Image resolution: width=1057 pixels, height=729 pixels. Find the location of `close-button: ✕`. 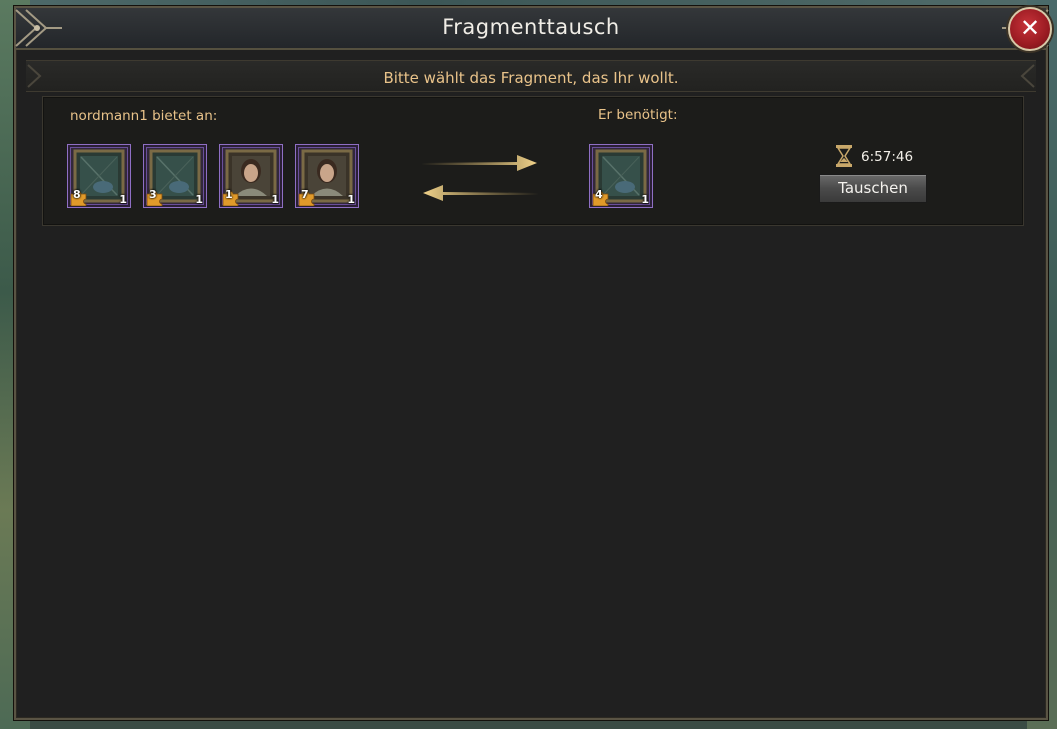

close-button: ✕ is located at coordinates (1030, 29).